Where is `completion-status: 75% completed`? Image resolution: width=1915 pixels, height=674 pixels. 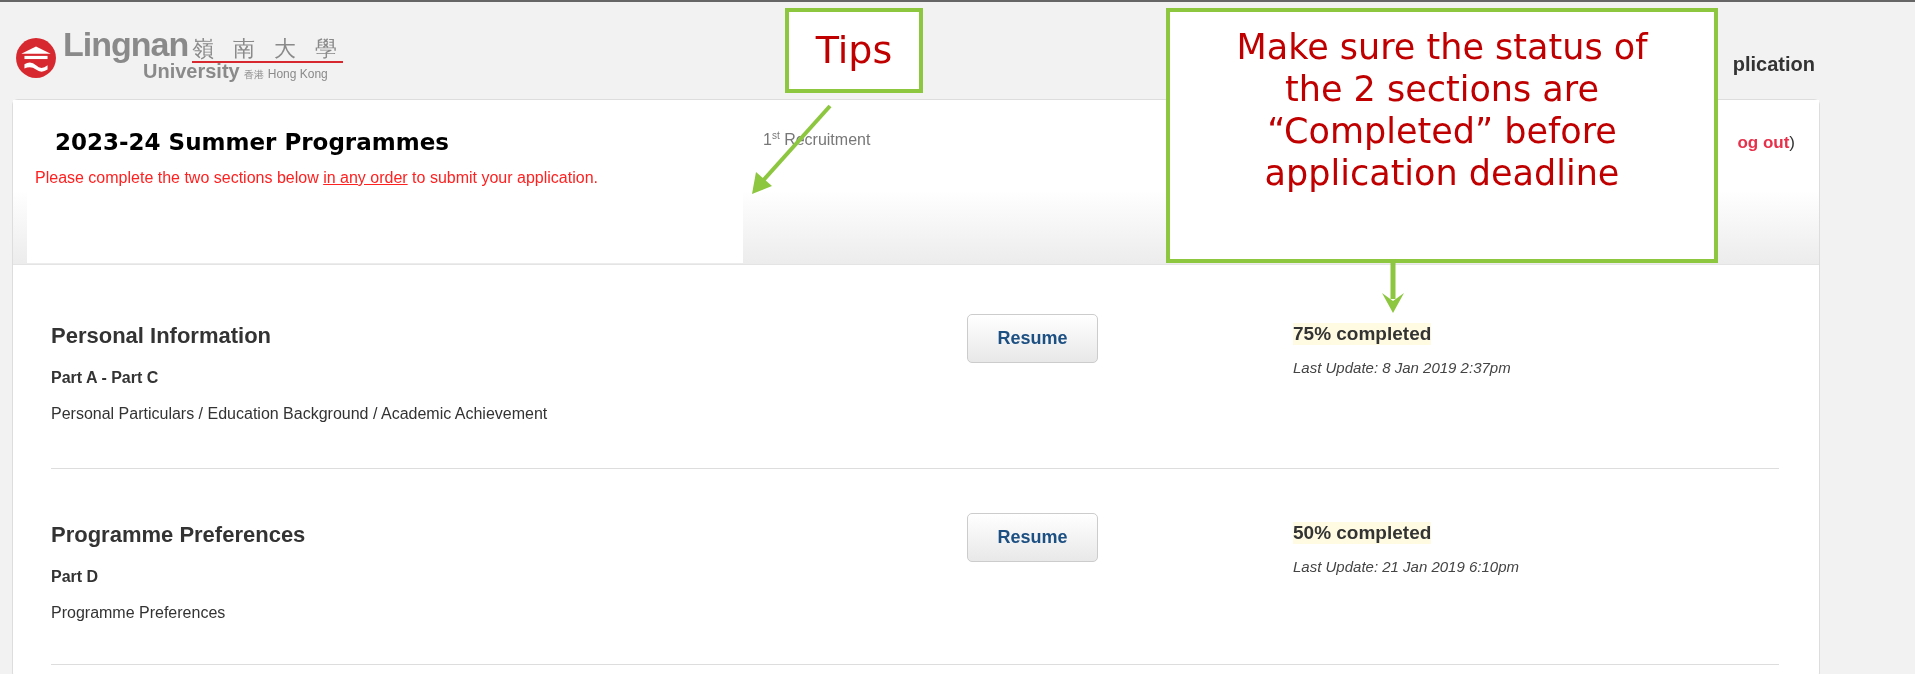
completion-status: 75% completed is located at coordinates (1362, 334).